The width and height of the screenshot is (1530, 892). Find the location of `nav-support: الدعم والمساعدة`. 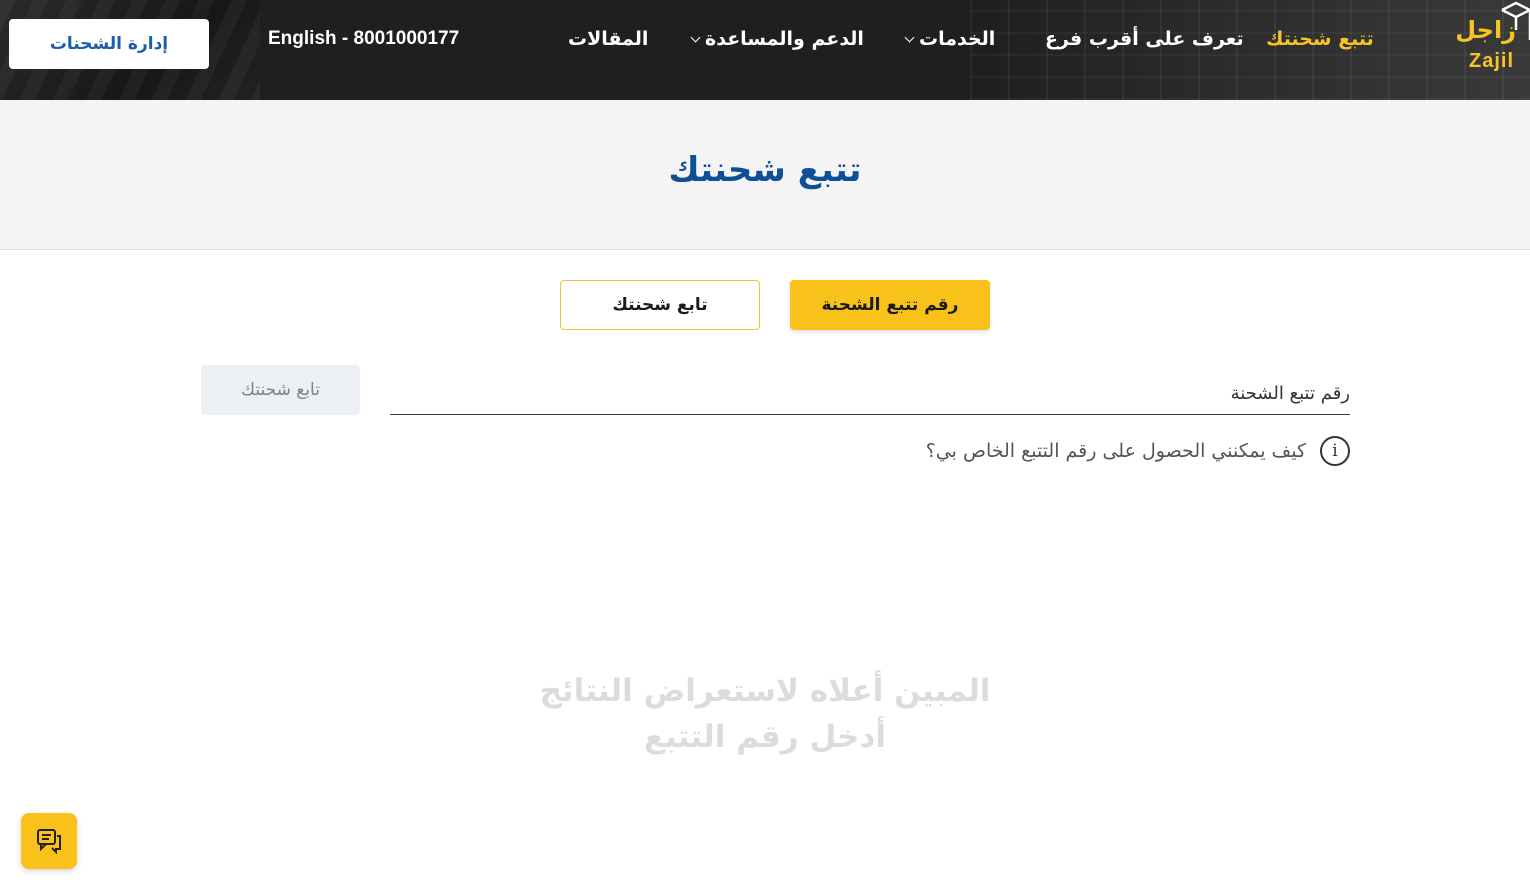

nav-support: الدعم والمساعدة is located at coordinates (777, 39).